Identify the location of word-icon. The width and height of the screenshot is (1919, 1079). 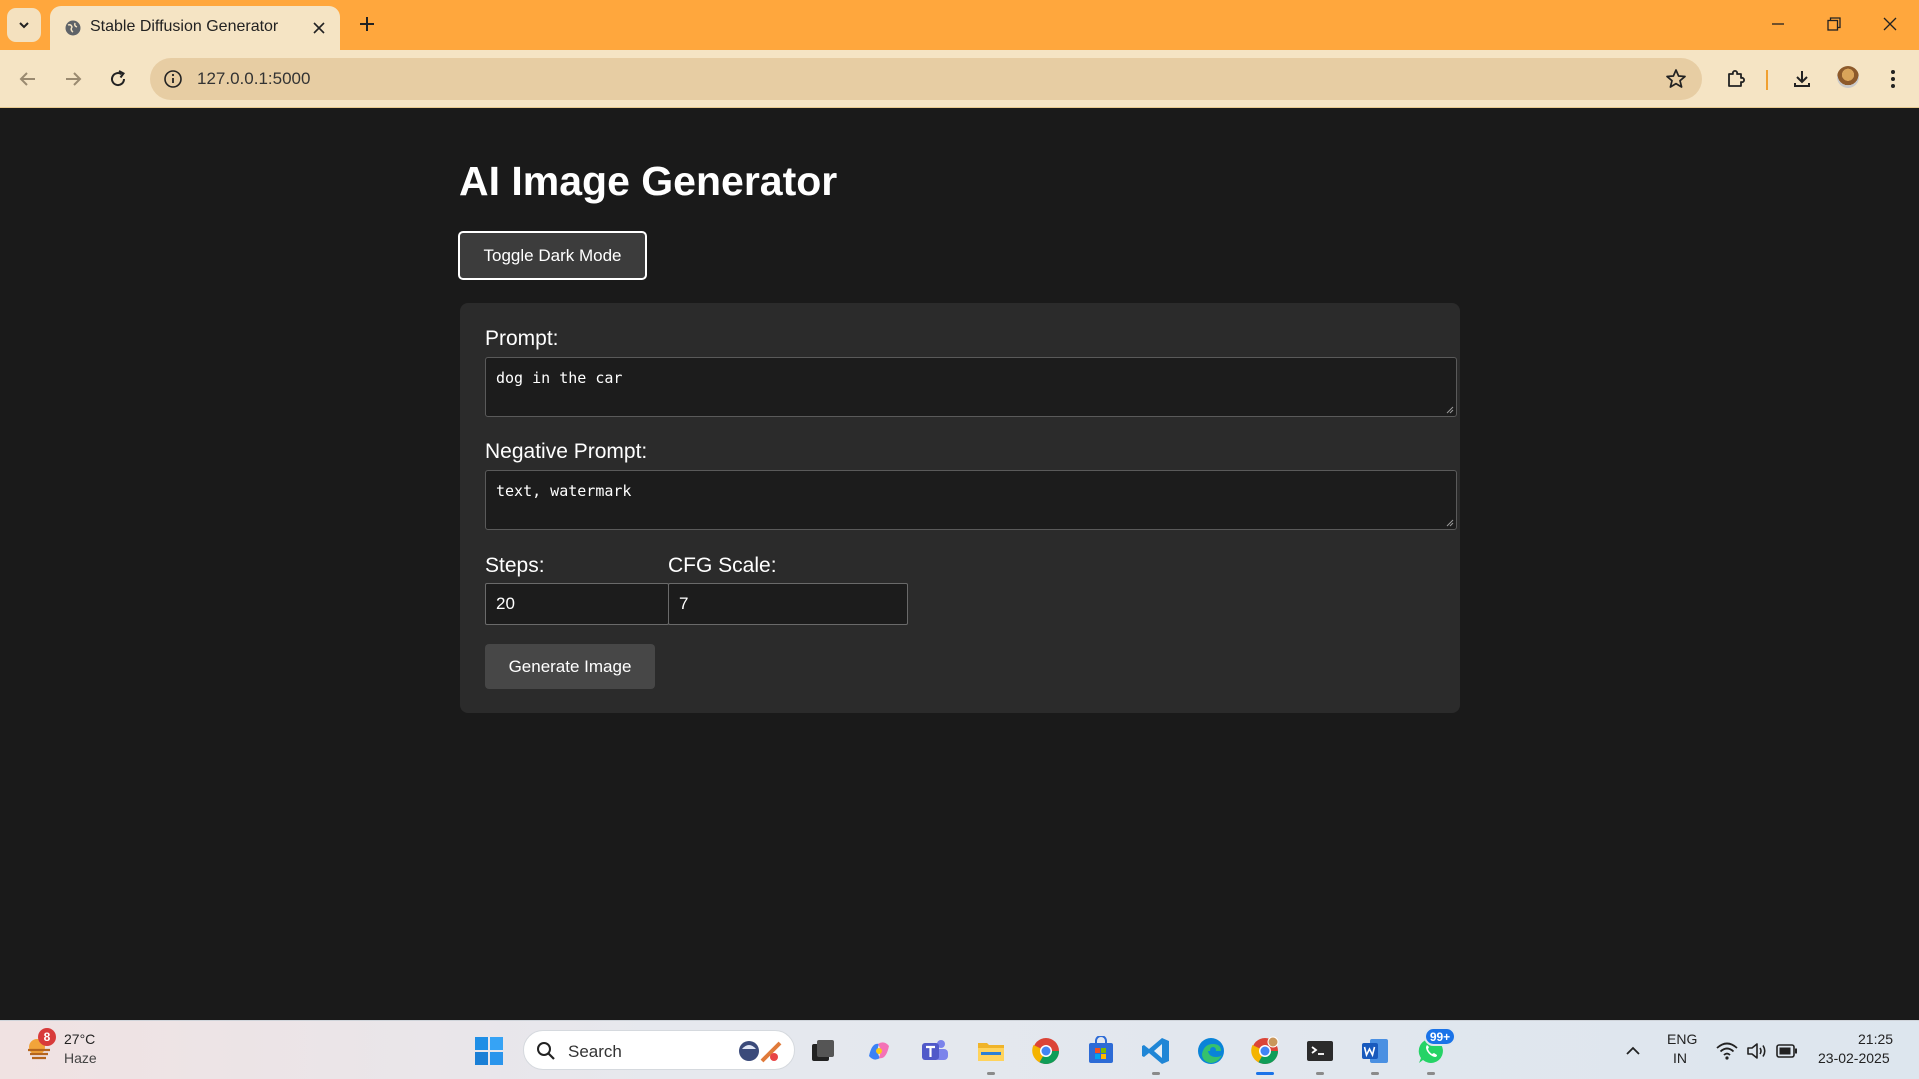
(1375, 1051).